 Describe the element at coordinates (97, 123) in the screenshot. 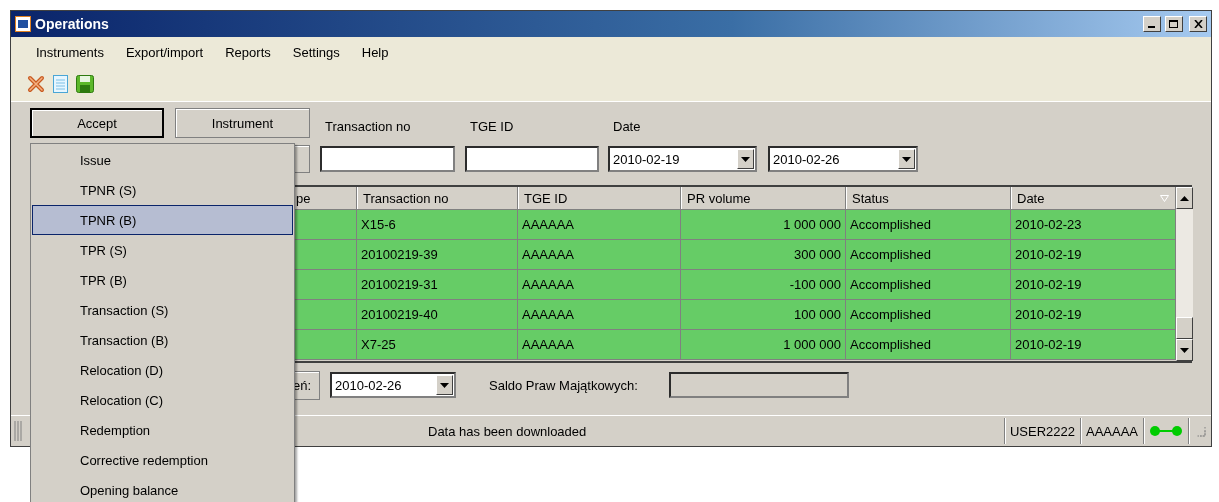

I see `accept-button: Accept` at that location.